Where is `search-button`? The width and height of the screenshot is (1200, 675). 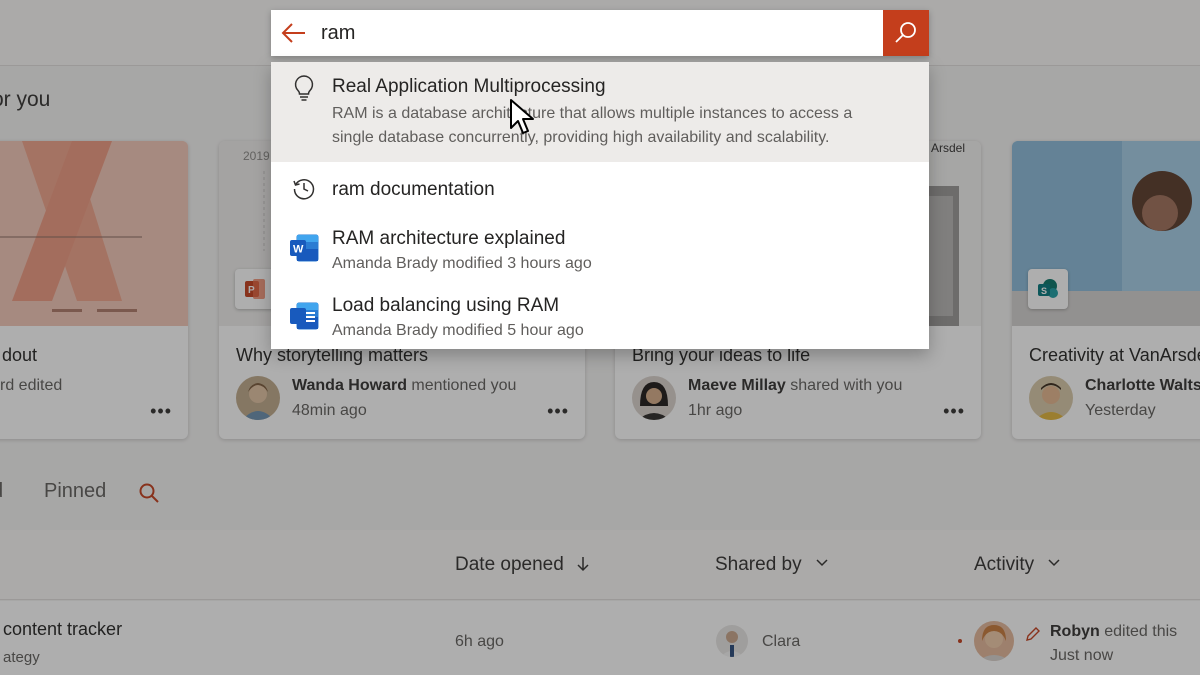 search-button is located at coordinates (906, 33).